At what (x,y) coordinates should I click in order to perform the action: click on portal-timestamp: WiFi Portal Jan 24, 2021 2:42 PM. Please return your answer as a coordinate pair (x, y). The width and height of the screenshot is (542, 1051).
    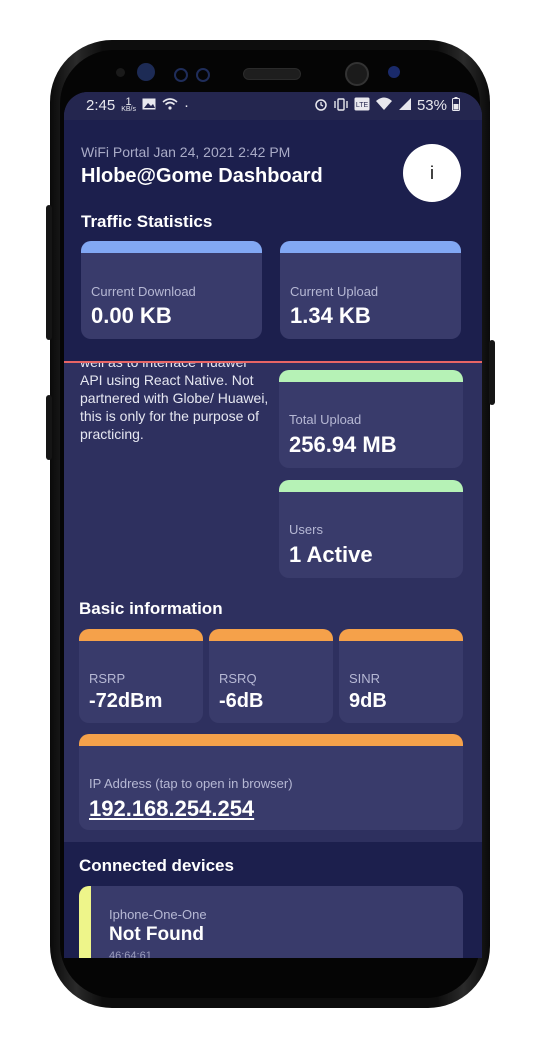
    Looking at the image, I should click on (186, 152).